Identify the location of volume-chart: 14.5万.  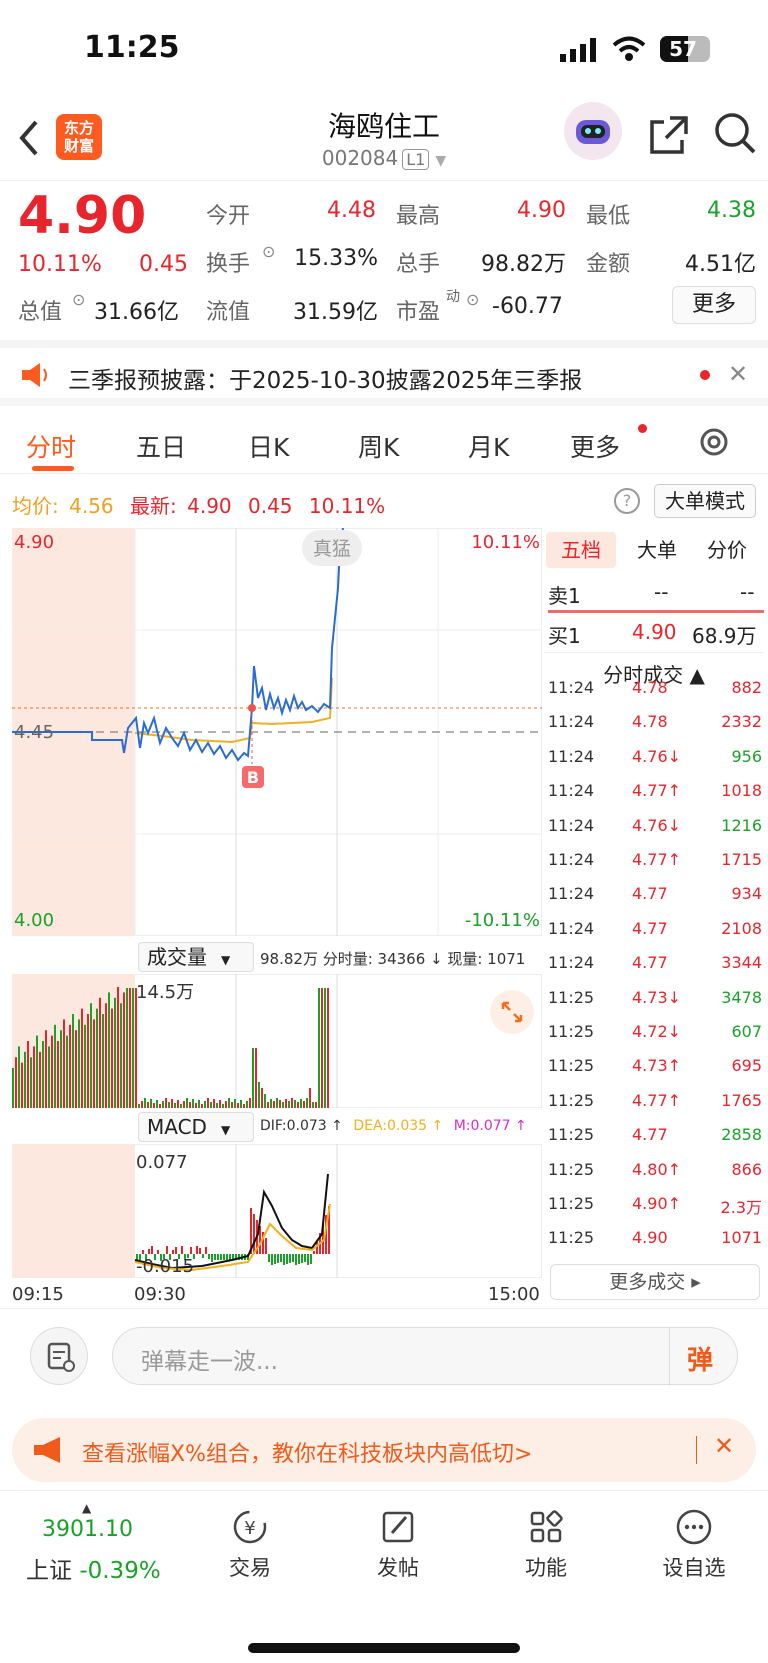
(277, 1041).